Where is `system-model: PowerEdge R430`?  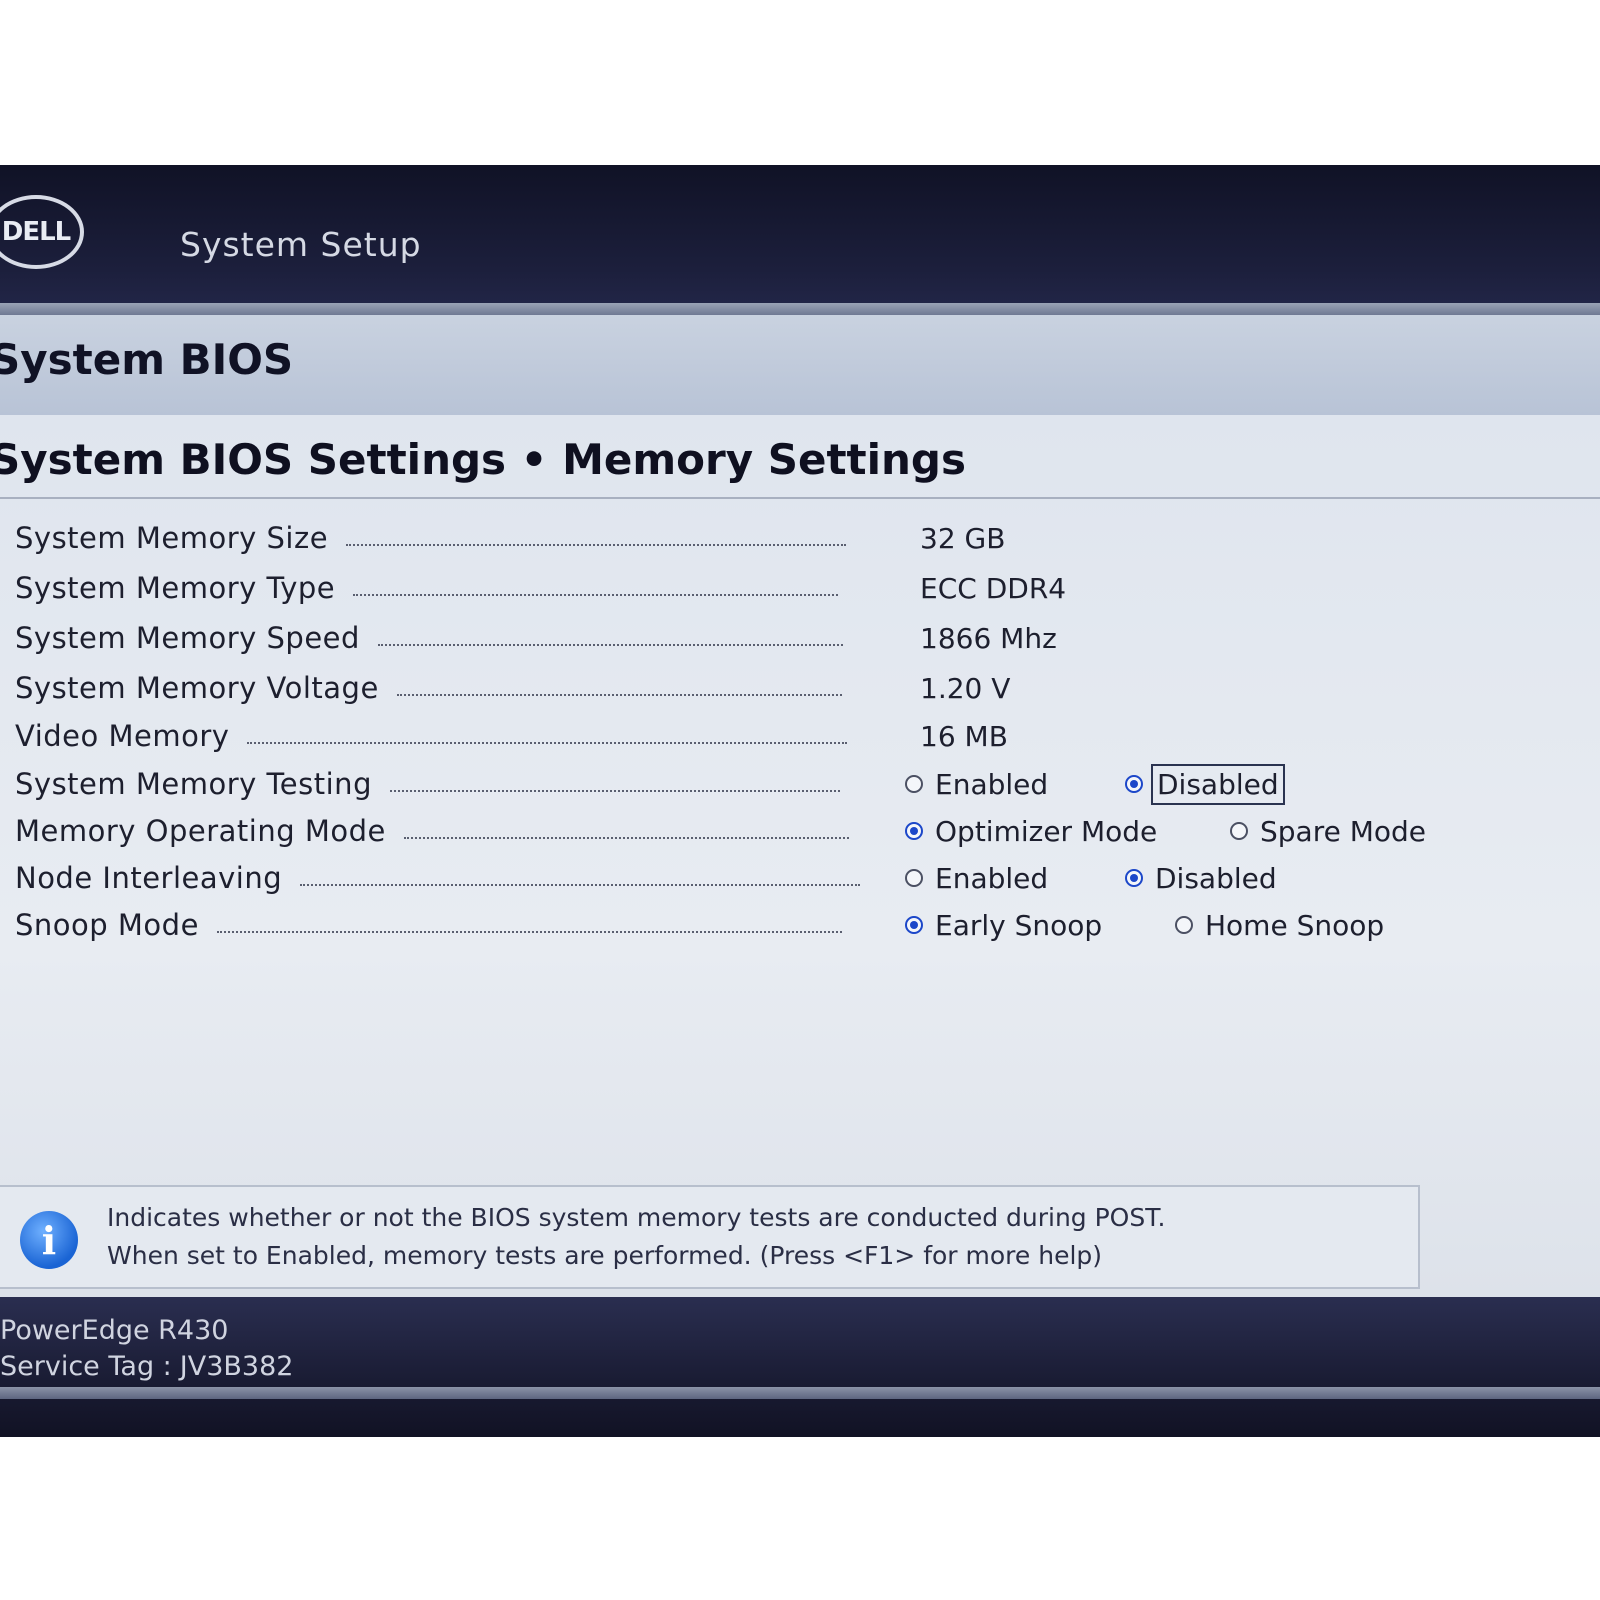
system-model: PowerEdge R430 is located at coordinates (114, 1330).